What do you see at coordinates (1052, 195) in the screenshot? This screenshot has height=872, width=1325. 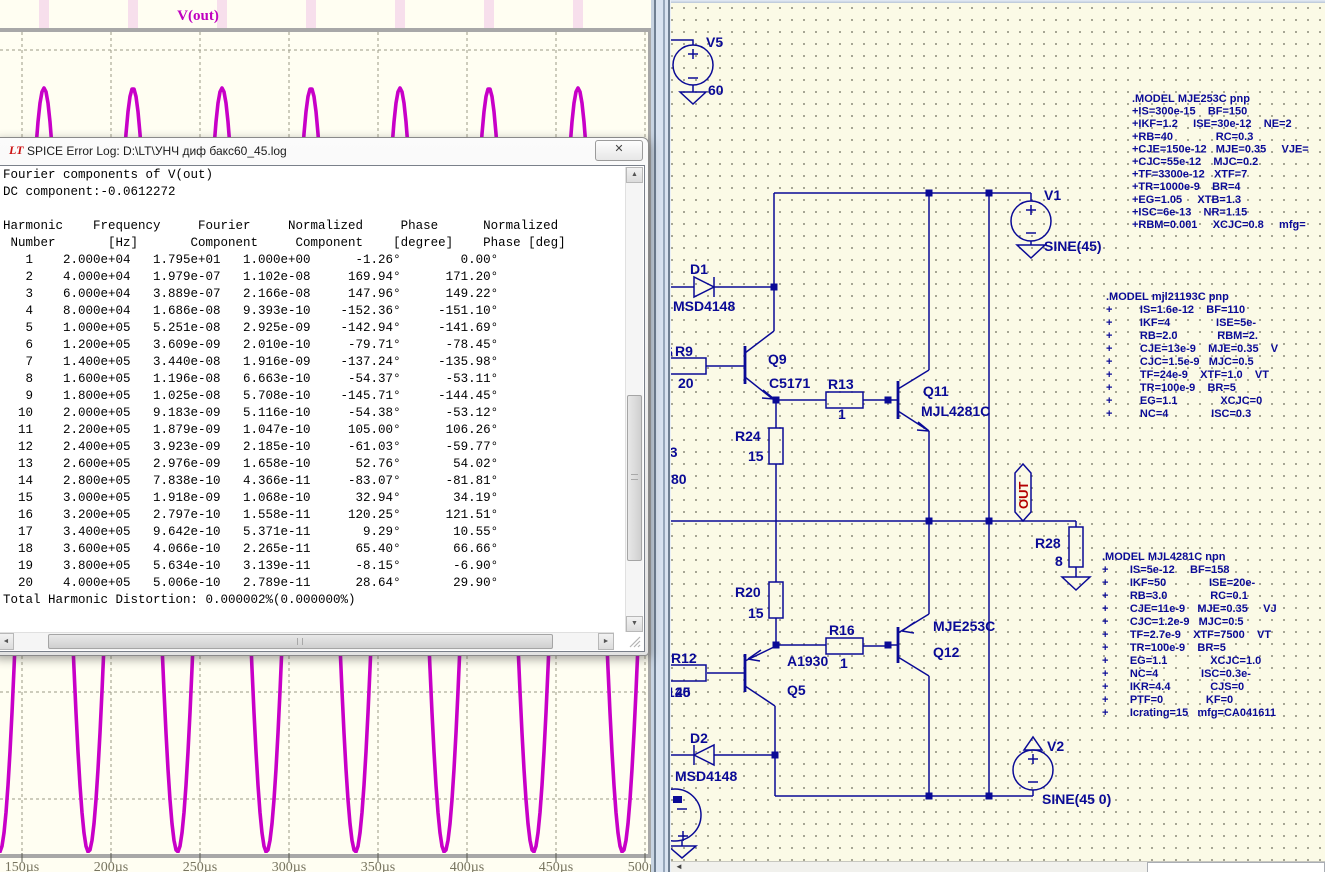 I see `component-label: V1` at bounding box center [1052, 195].